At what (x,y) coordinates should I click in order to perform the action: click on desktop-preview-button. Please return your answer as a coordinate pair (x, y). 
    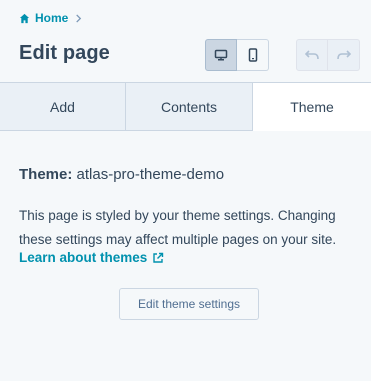
    Looking at the image, I should click on (221, 55).